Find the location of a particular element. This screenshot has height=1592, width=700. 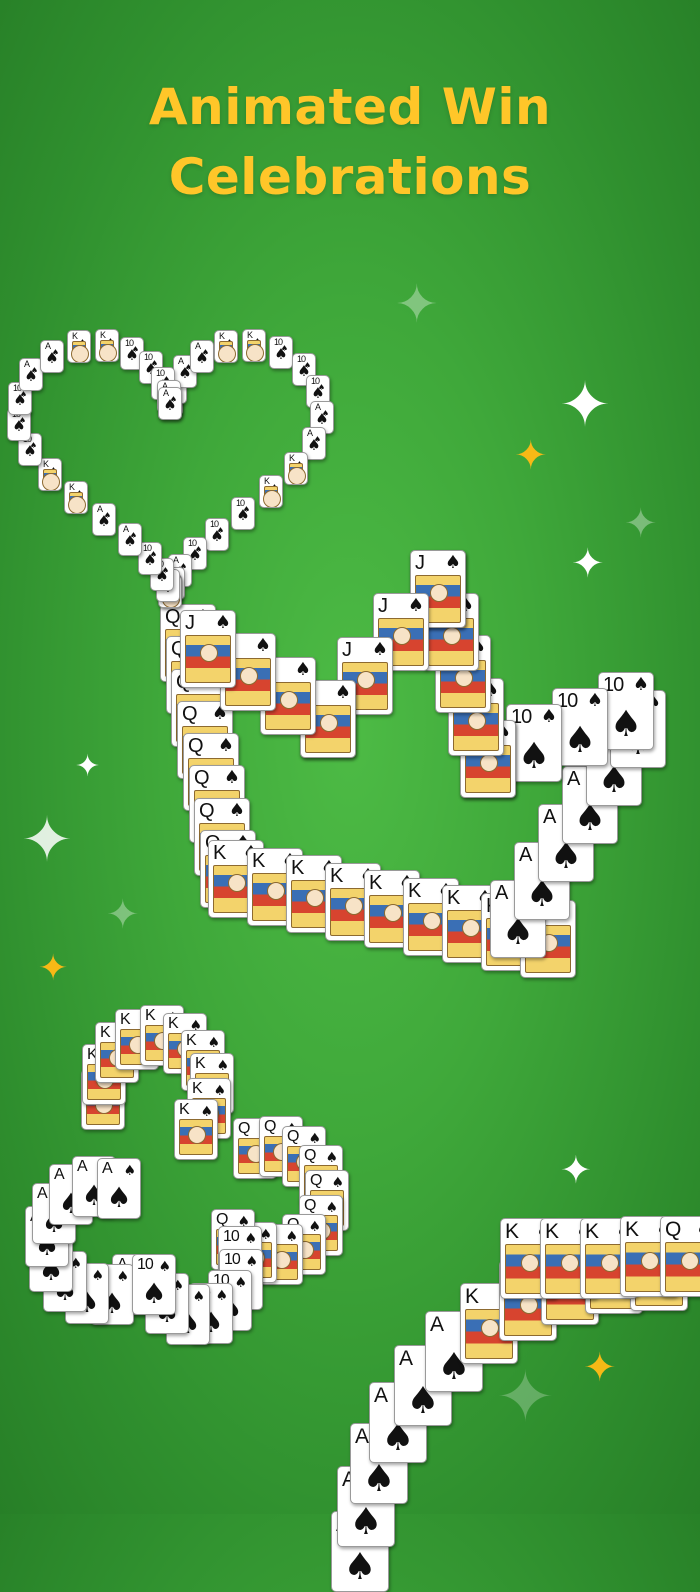

card-rank: 10 is located at coordinates (231, 1236).